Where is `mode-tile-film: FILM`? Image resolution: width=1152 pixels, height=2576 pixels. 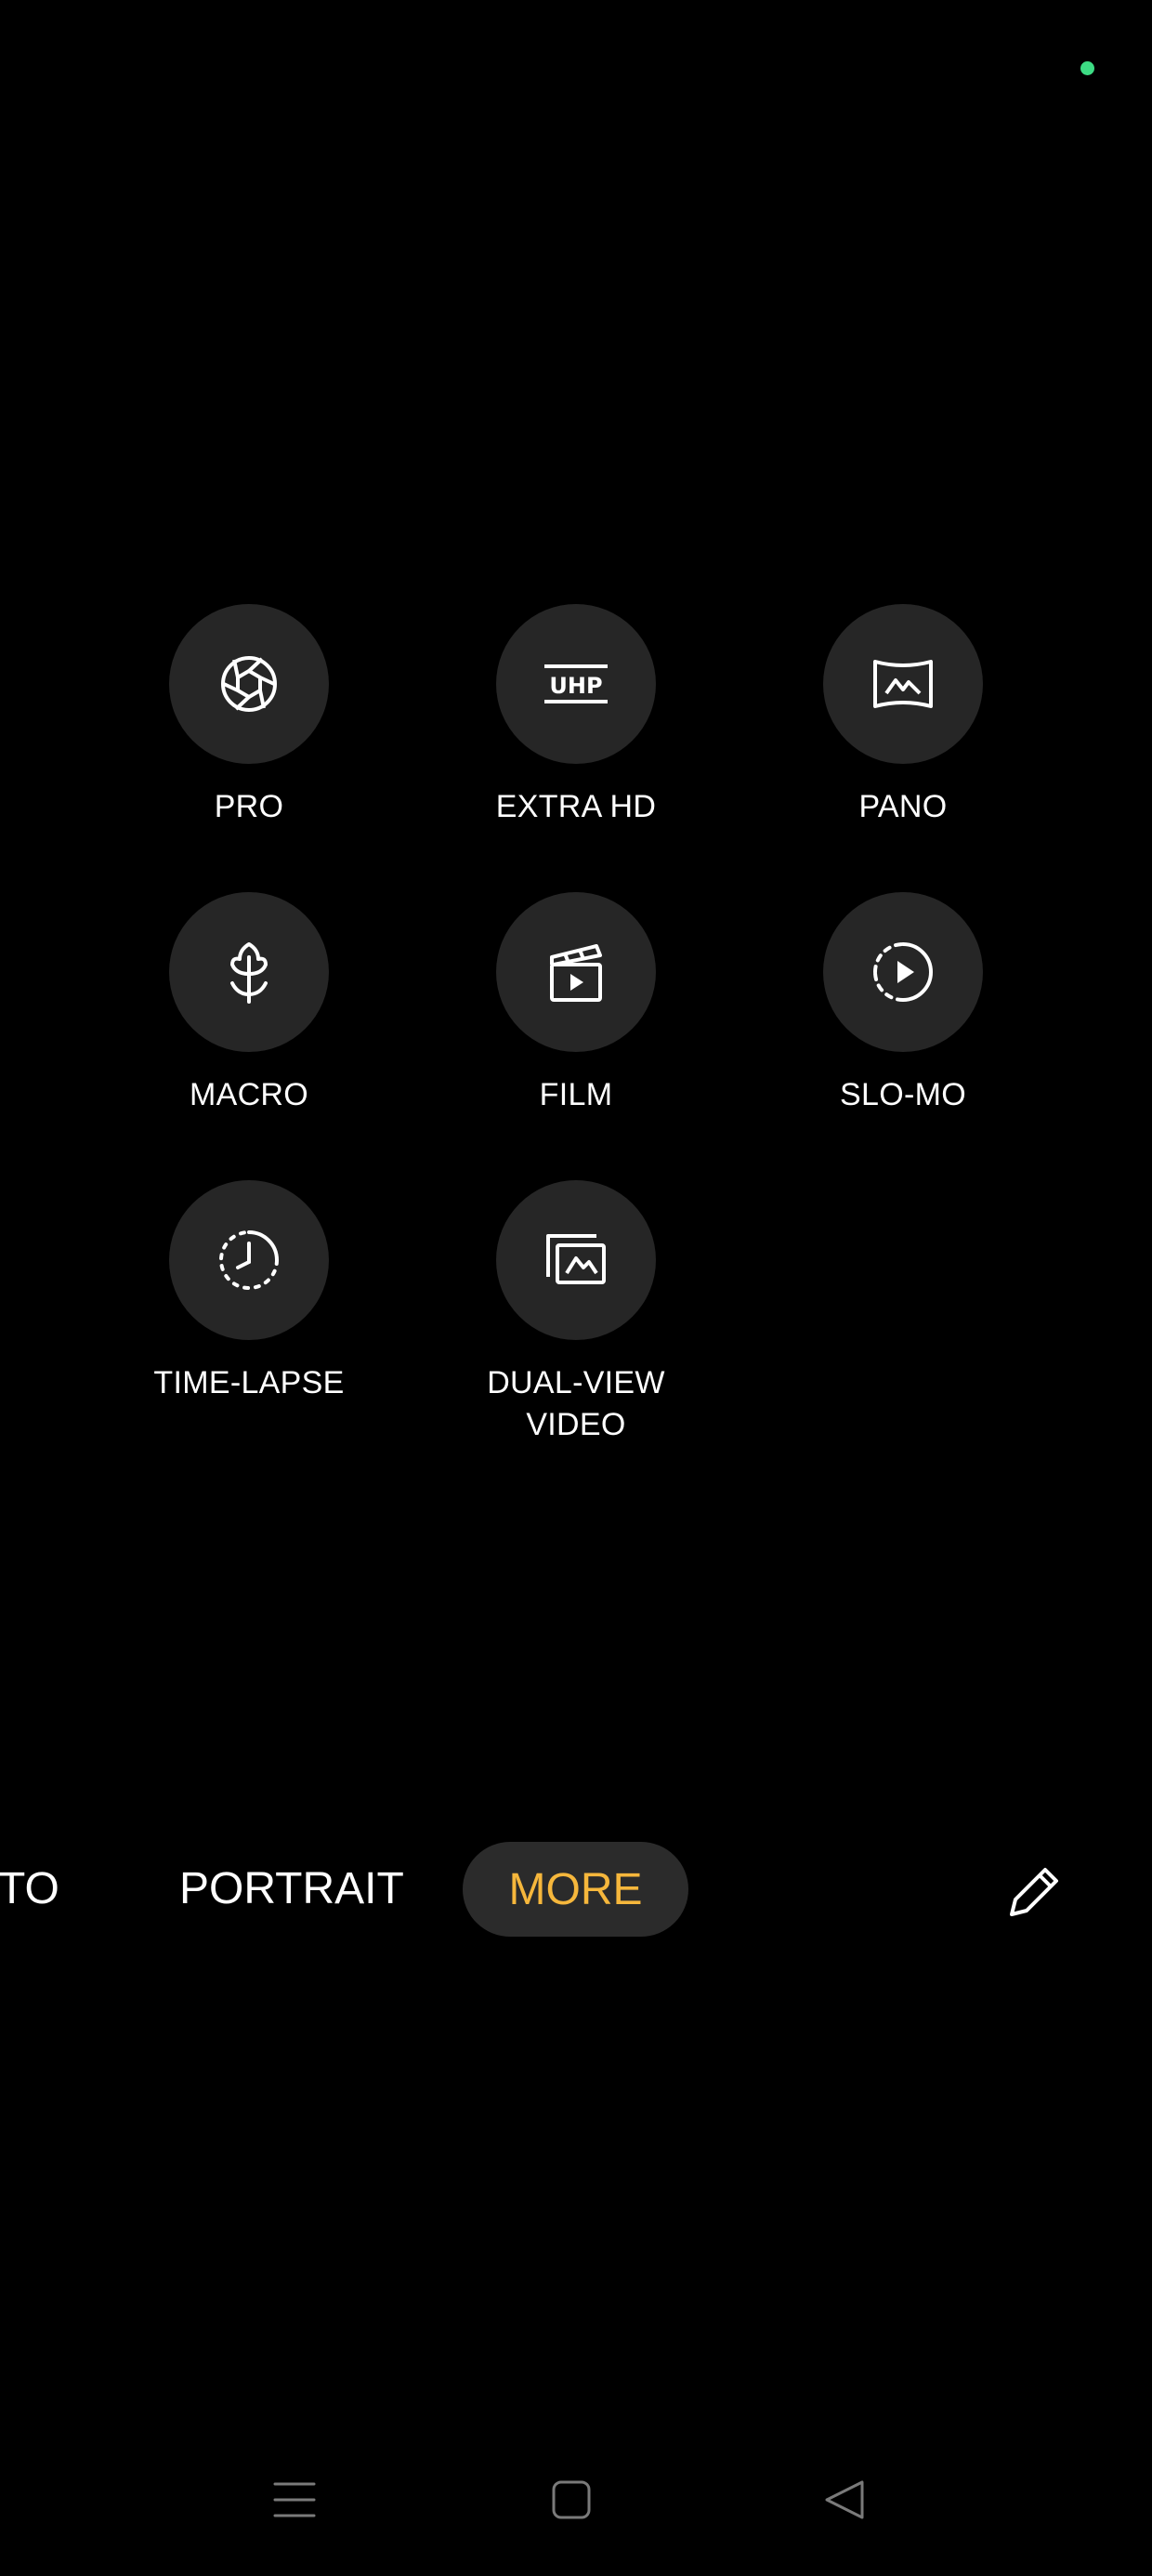 mode-tile-film: FILM is located at coordinates (576, 1004).